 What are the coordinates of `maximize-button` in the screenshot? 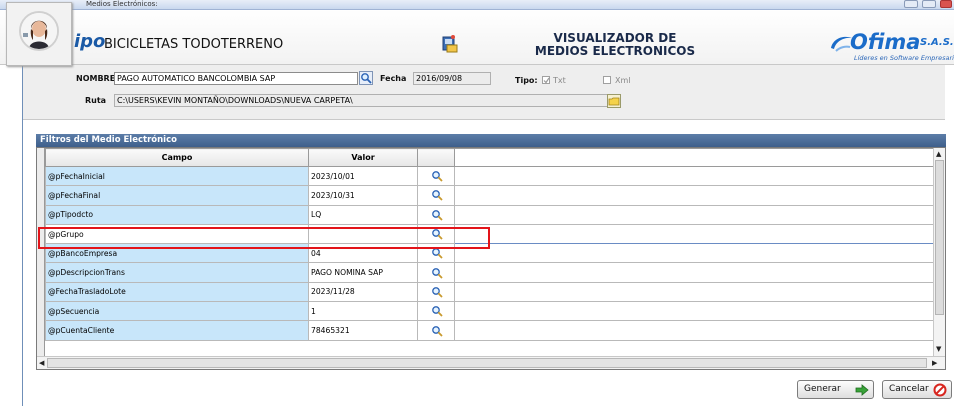 It's located at (929, 4).